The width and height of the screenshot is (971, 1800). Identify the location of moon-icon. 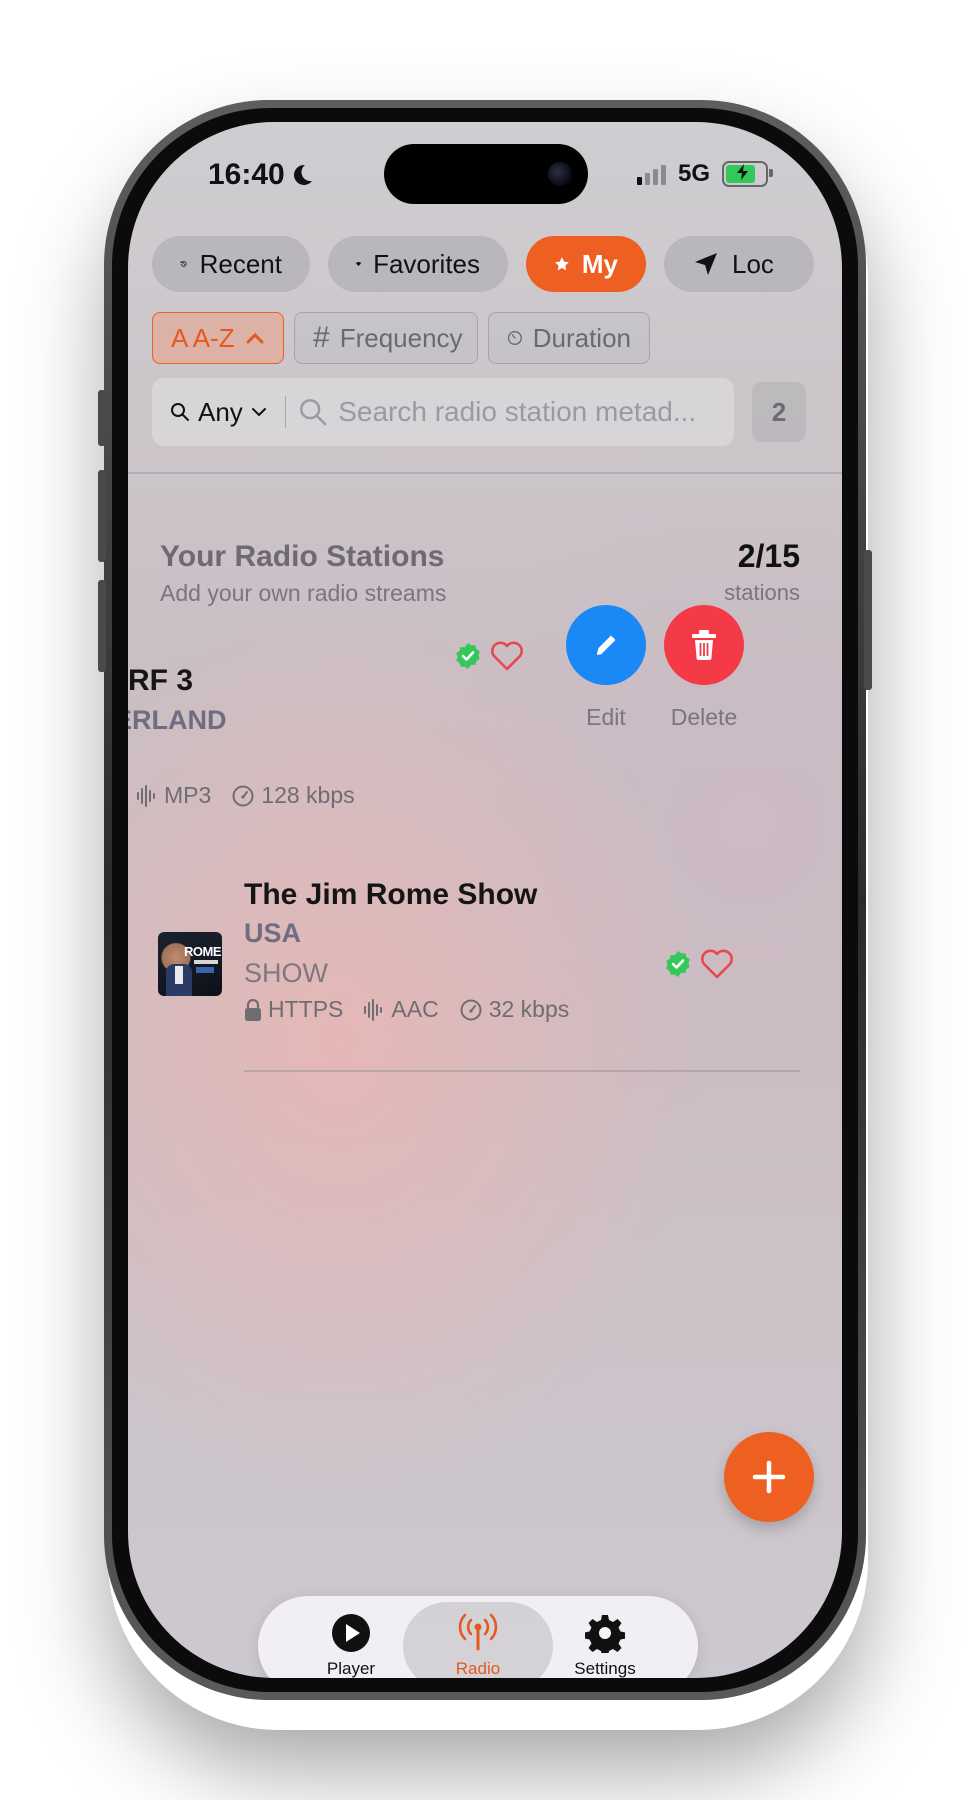
(302, 174).